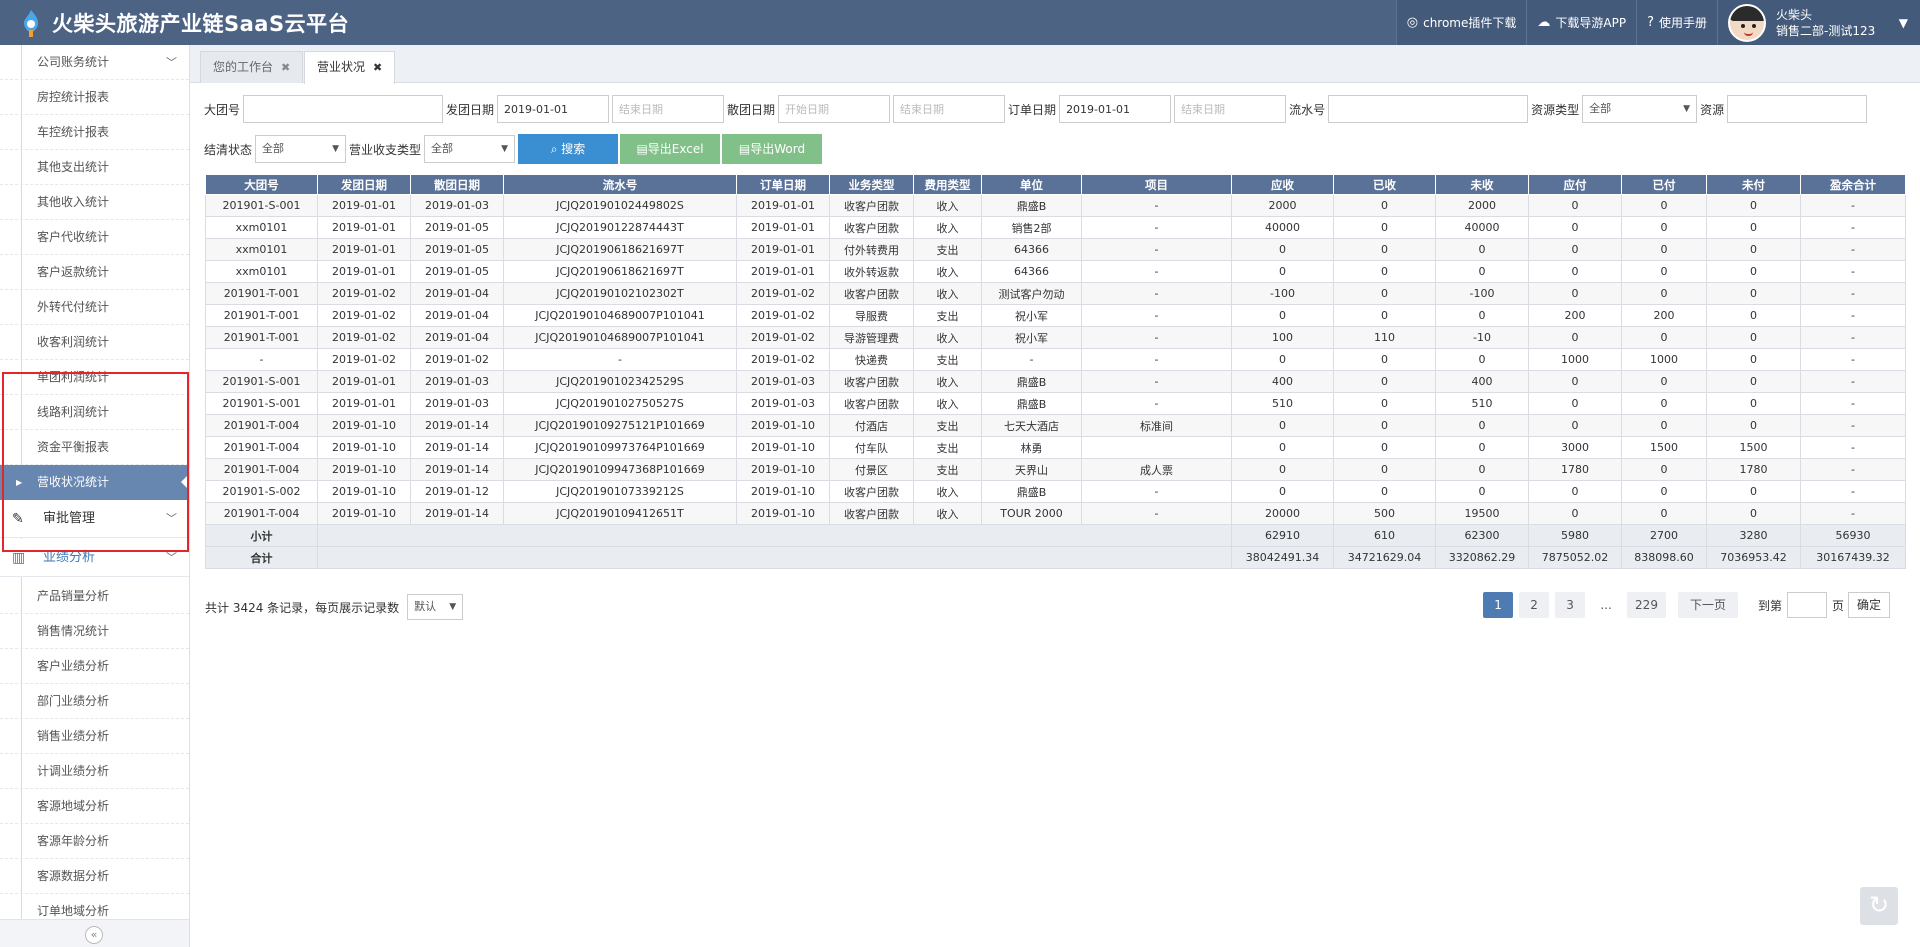 This screenshot has width=1920, height=947. I want to click on goto-page-input, so click(1806, 605).